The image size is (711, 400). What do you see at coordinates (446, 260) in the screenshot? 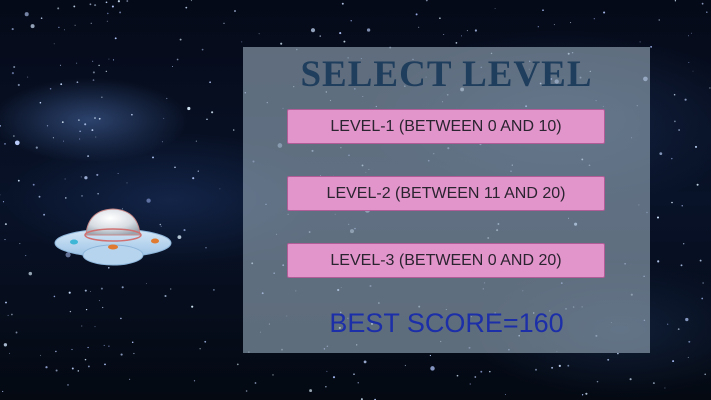
I see `level-3-button: LEVEL-3 (BETWEEN 0 AND 20)` at bounding box center [446, 260].